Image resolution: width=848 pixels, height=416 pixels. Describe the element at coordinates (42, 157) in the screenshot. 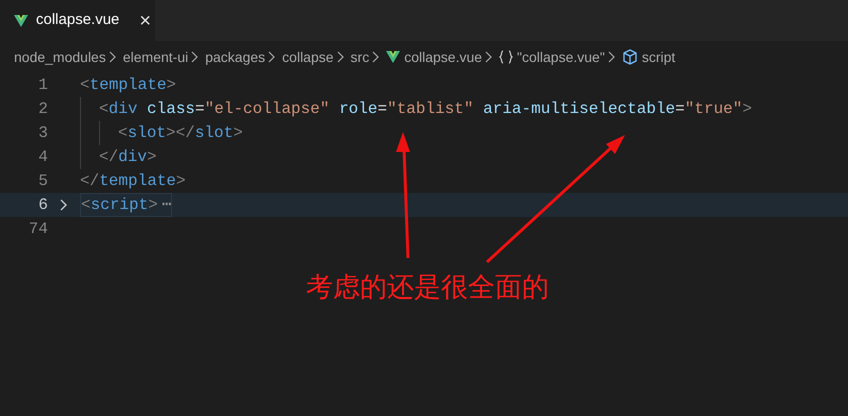

I see `line-number: 4` at that location.